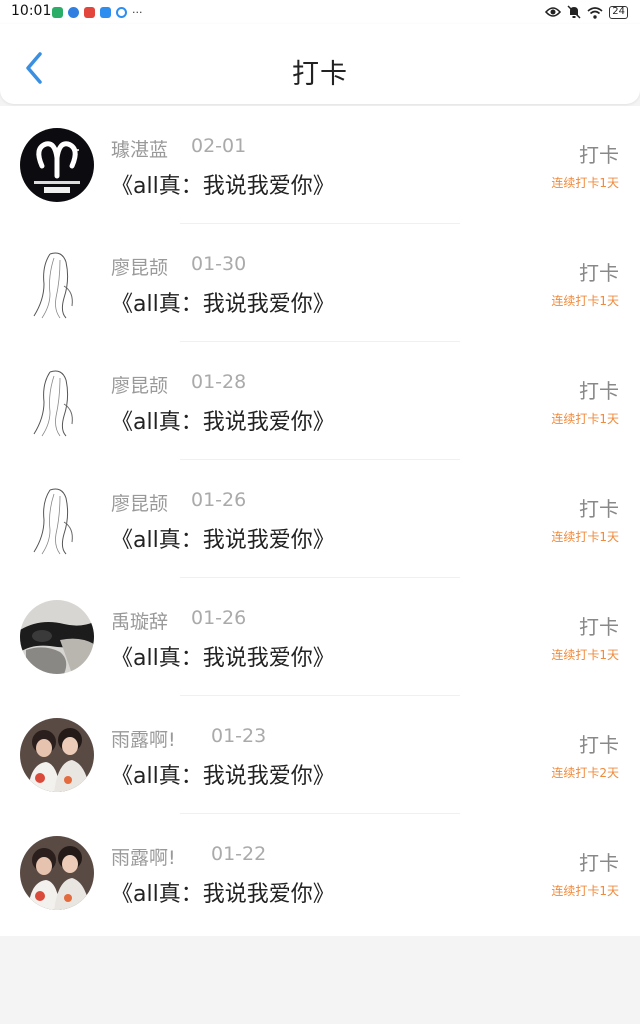 The height and width of the screenshot is (1024, 640). What do you see at coordinates (89, 12) in the screenshot?
I see `app-icon` at bounding box center [89, 12].